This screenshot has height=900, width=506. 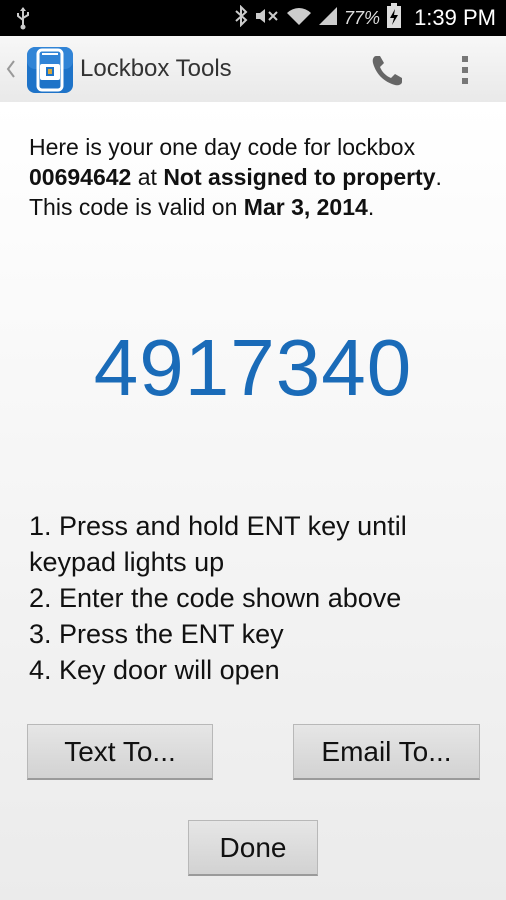 I want to click on message-prefix: Here is your one day code for lockbox, so click(x=222, y=147).